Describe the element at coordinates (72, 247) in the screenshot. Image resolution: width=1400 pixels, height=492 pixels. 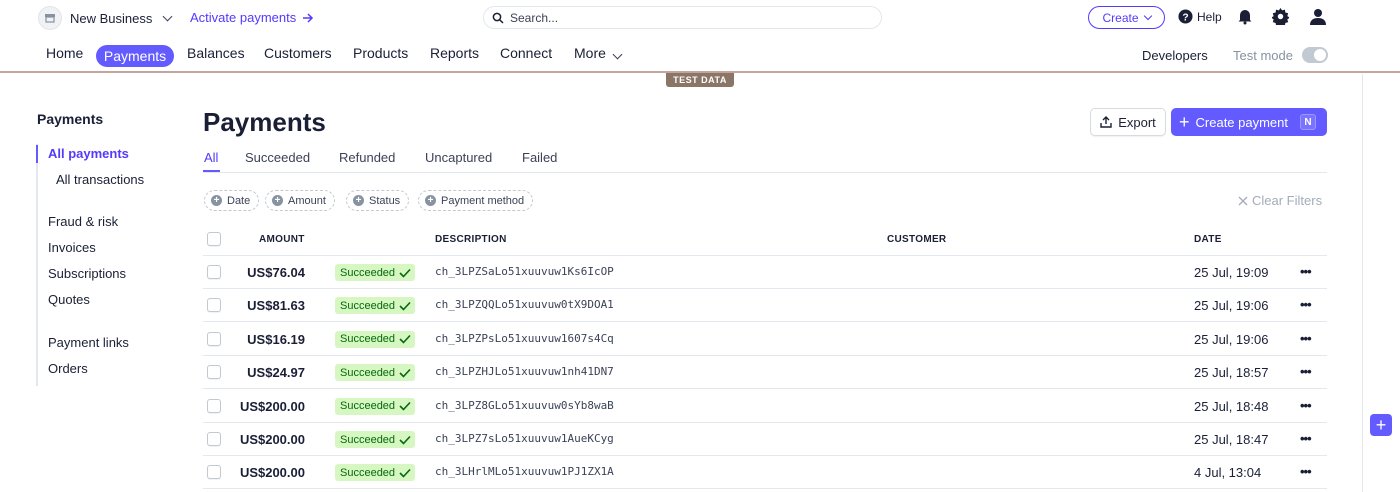
I see `sidebar-item-invoices: Invoices` at that location.